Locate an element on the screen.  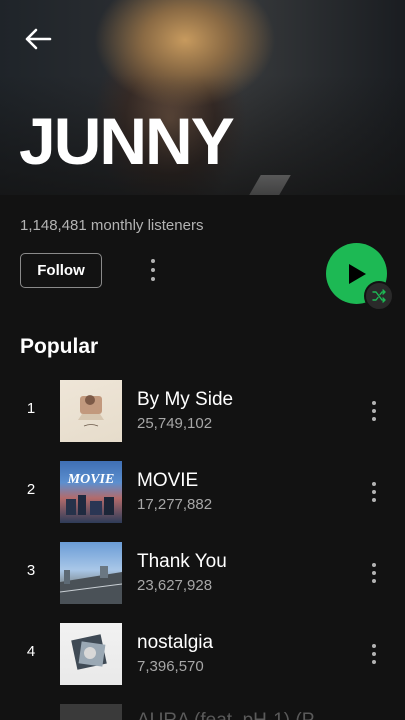
monthly-listeners: 1,148,481 monthly listeners is located at coordinates (112, 225).